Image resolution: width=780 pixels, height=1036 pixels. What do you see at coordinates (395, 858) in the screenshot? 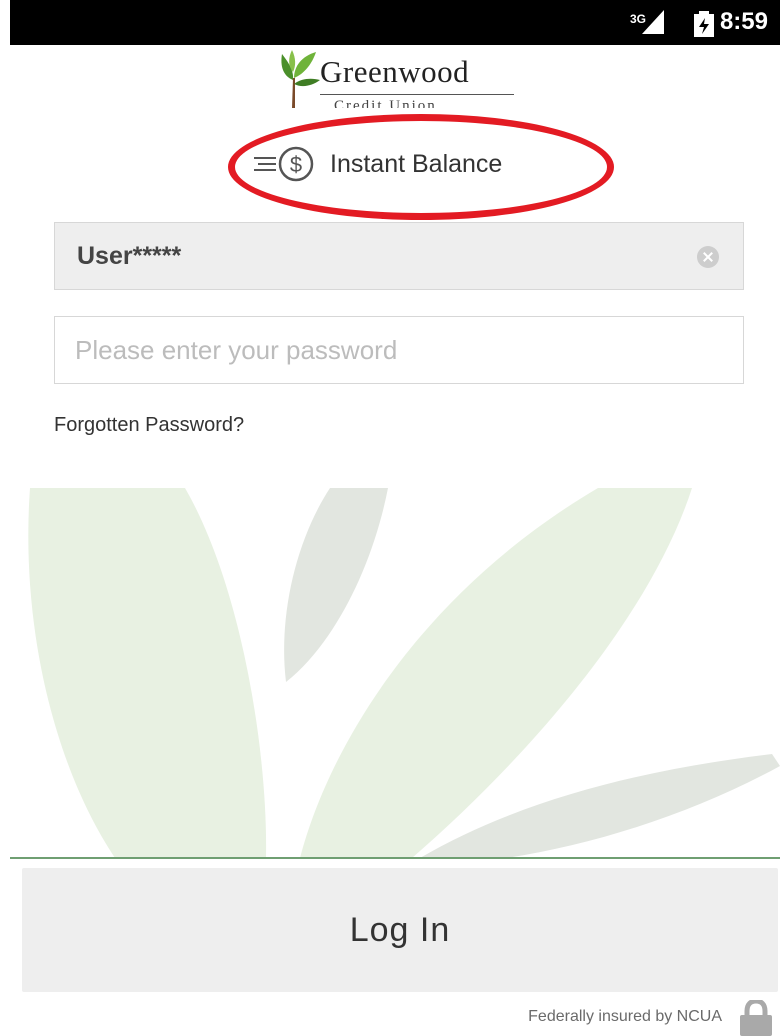
I see `login-divider` at bounding box center [395, 858].